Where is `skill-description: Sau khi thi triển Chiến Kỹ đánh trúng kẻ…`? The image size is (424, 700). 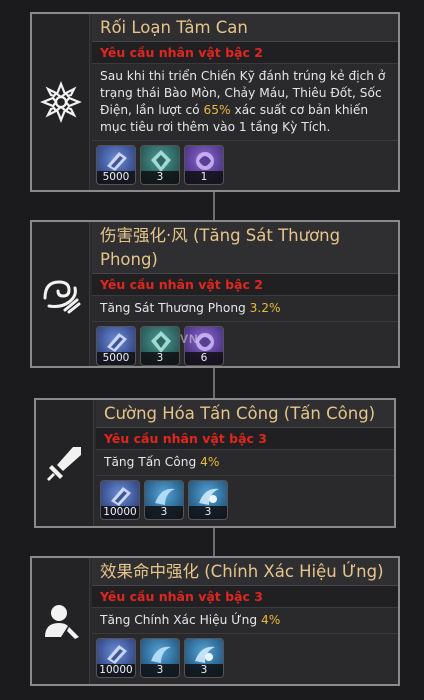 skill-description: Sau khi thi triển Chiến Kỹ đánh trúng kẻ… is located at coordinates (245, 102).